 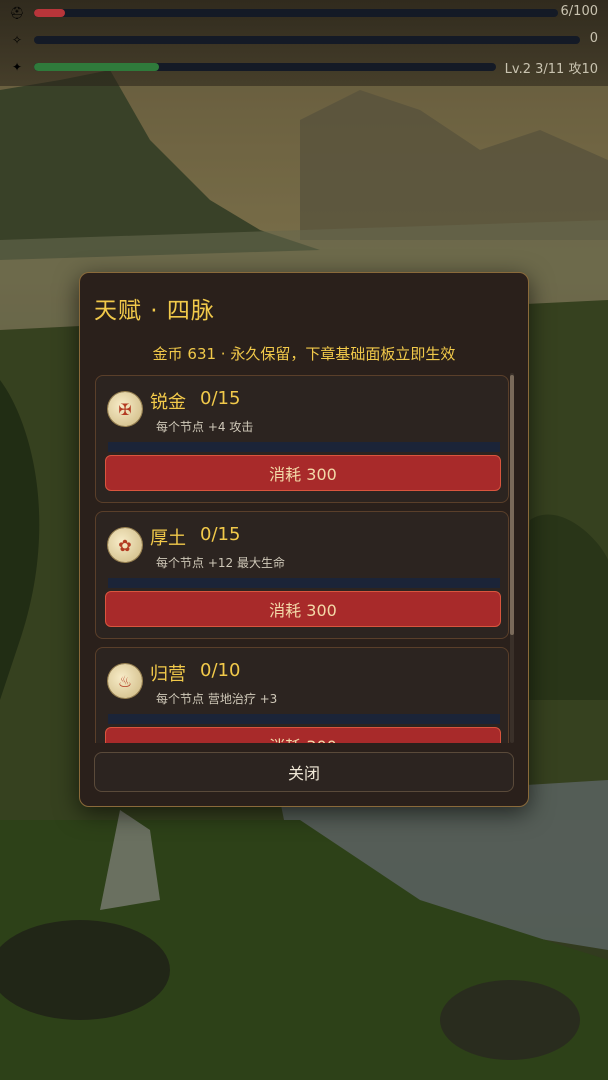 What do you see at coordinates (17, 67) in the screenshot?
I see `leaf-icon: ✦` at bounding box center [17, 67].